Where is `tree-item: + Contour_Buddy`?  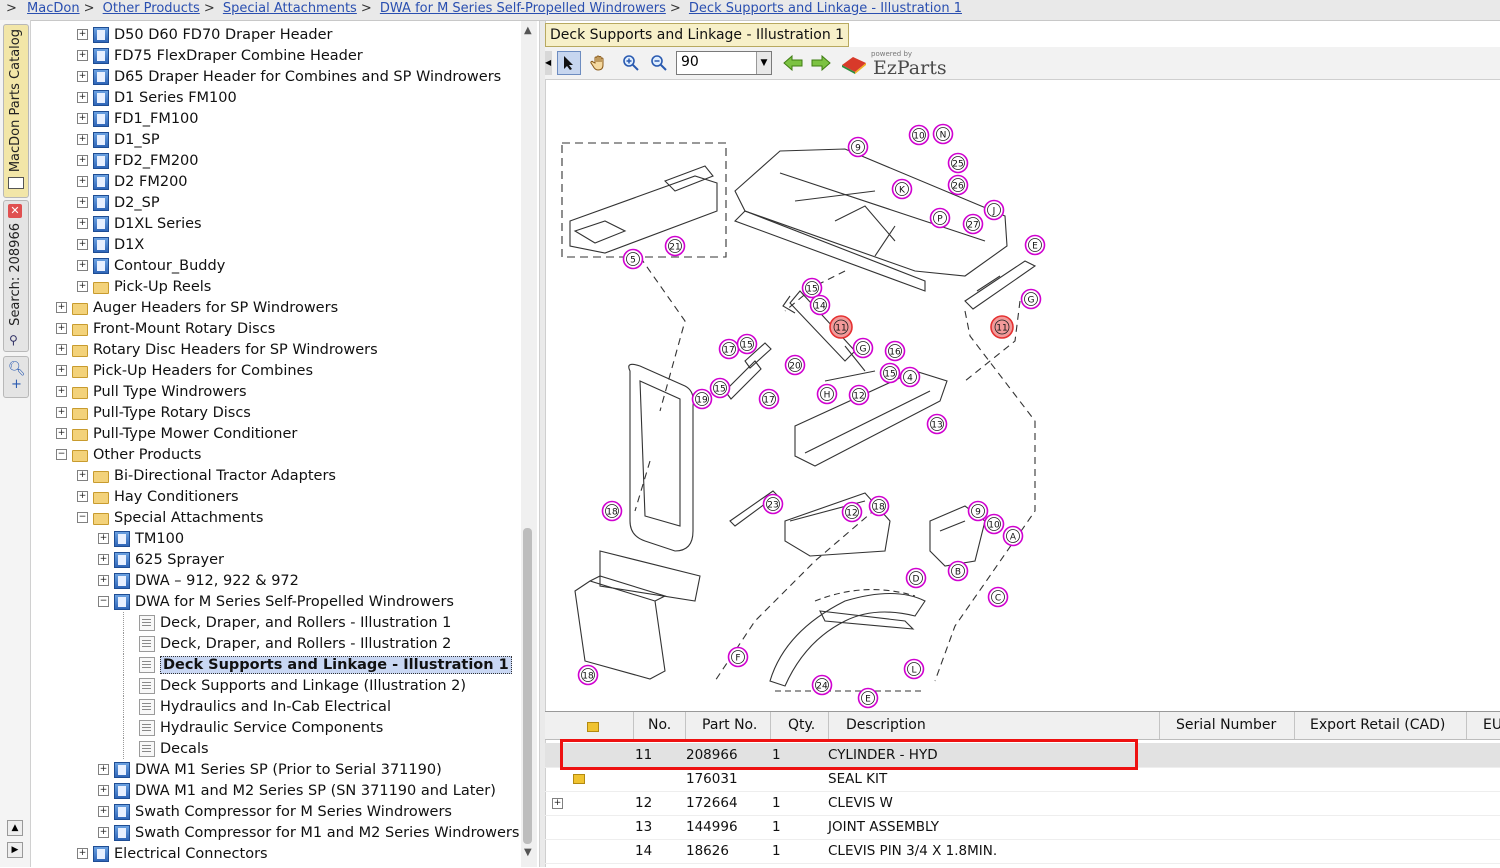
tree-item: + Contour_Buddy is located at coordinates (151, 265).